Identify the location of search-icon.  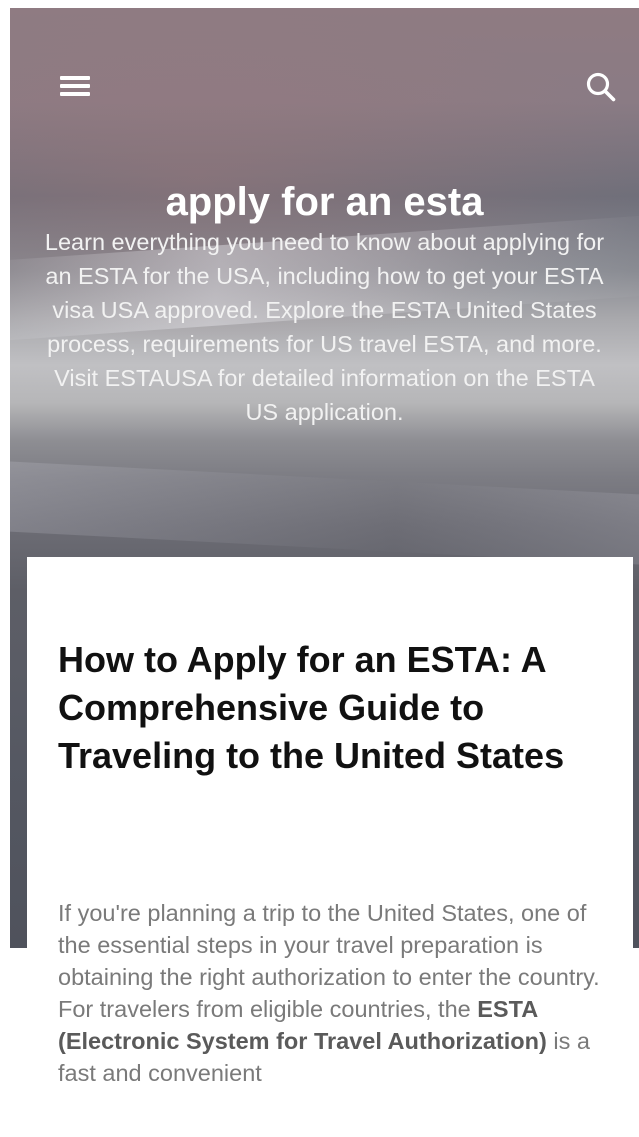
(601, 87).